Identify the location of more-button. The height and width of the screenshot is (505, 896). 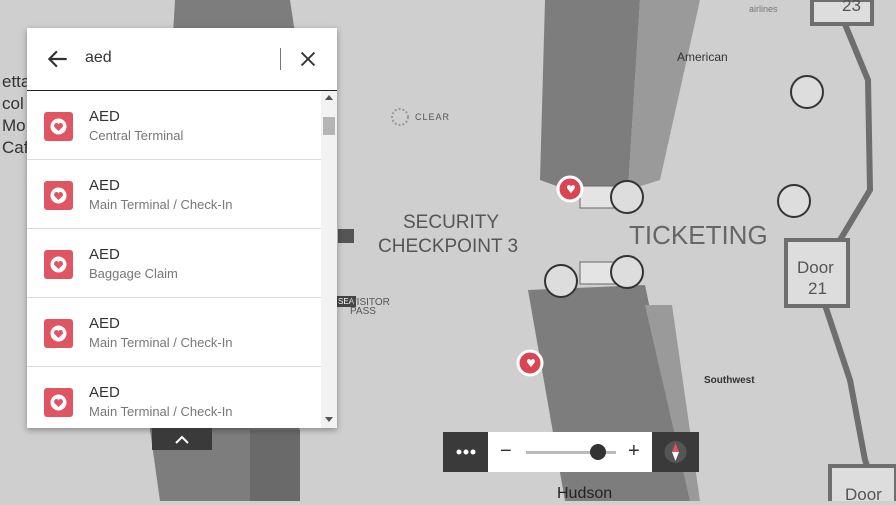
(465, 452).